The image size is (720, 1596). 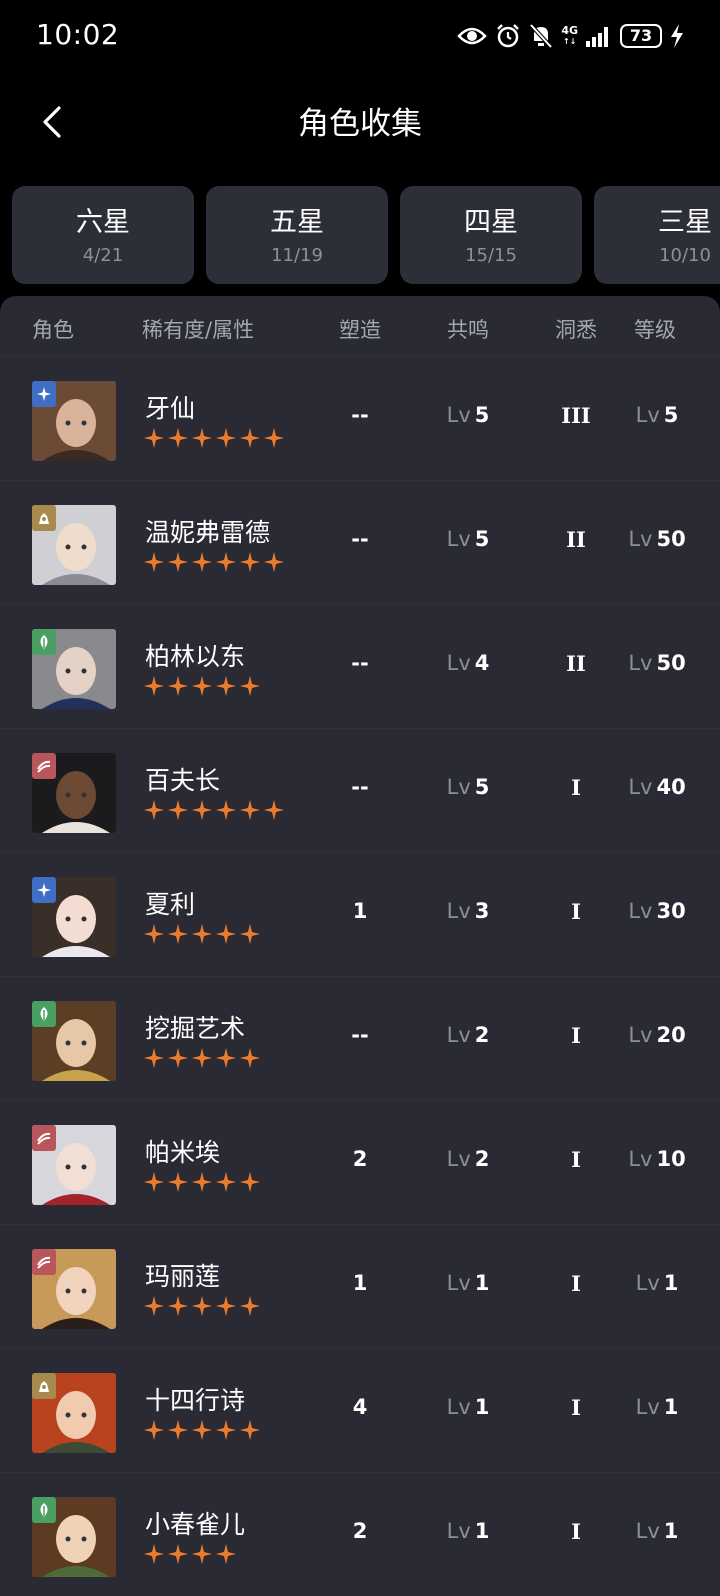 What do you see at coordinates (360, 666) in the screenshot?
I see `table-row: 柏林以东 -- Lv 4 II Lv 50` at bounding box center [360, 666].